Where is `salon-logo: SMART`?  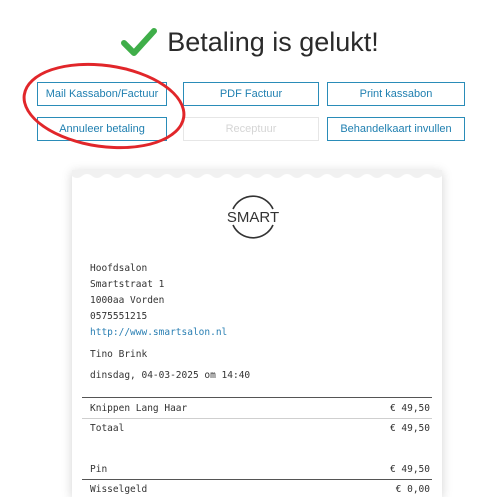
salon-logo: SMART is located at coordinates (253, 216).